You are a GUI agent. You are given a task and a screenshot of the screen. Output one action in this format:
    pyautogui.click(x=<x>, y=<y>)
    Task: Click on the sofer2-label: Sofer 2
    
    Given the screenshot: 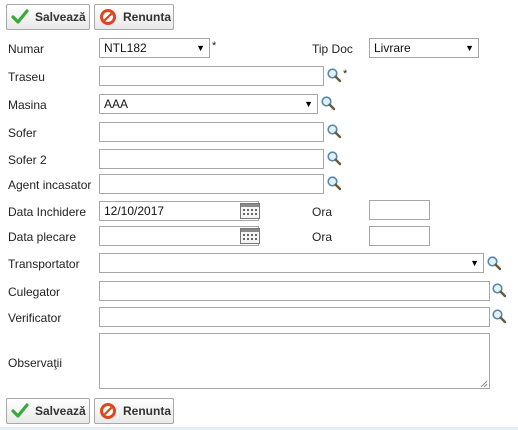 What is the action you would take?
    pyautogui.click(x=27, y=160)
    